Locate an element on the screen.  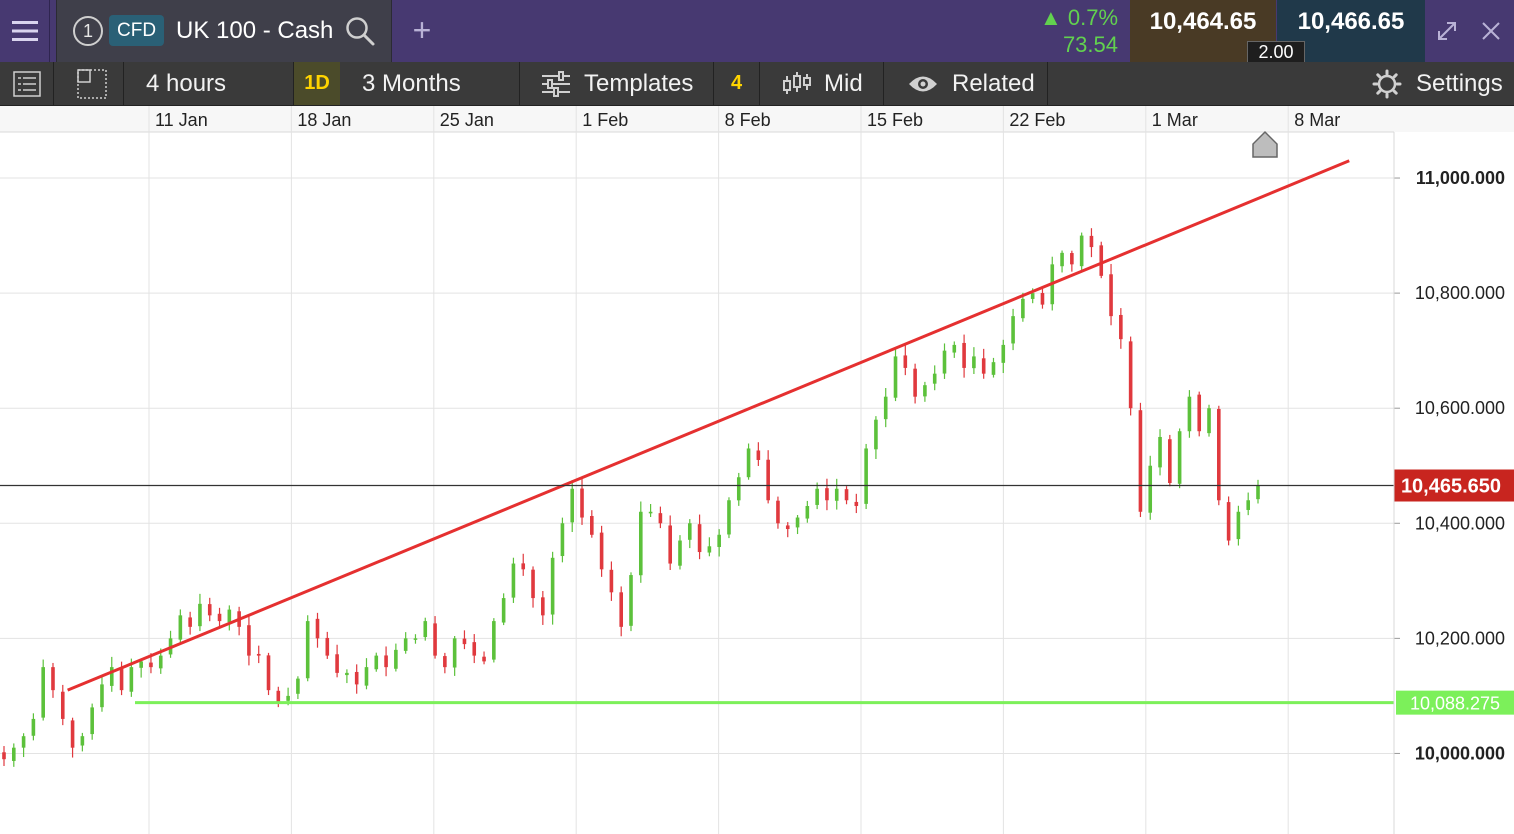
list-icon is located at coordinates (26, 83).